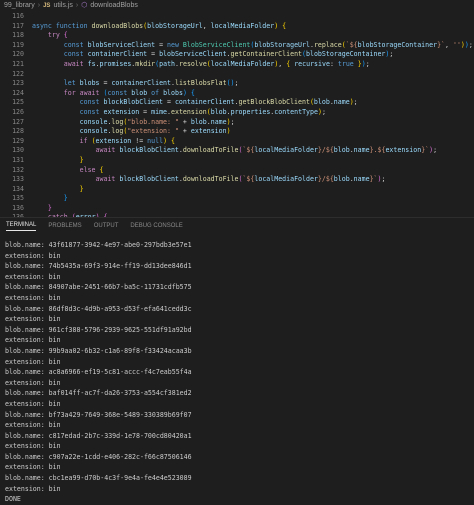 The width and height of the screenshot is (474, 505). Describe the element at coordinates (204, 102) in the screenshot. I see `code-token: containerClient` at that location.